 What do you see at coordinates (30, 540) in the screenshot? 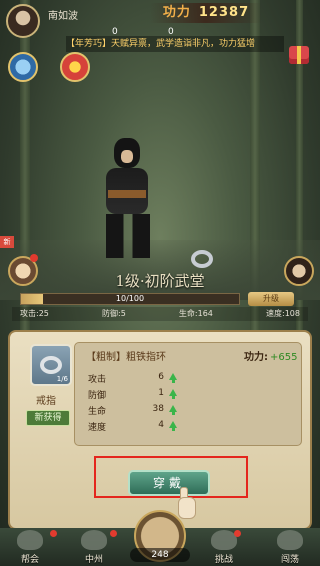
I see `guild-icon` at bounding box center [30, 540].